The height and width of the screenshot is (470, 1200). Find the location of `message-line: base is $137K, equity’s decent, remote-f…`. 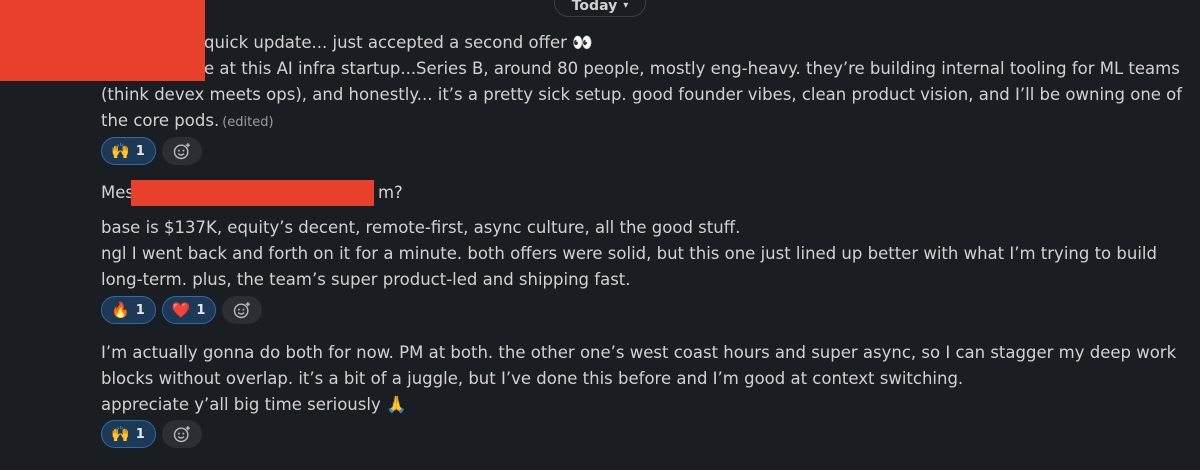

message-line: base is $137K, equity’s decent, remote-f… is located at coordinates (421, 227).